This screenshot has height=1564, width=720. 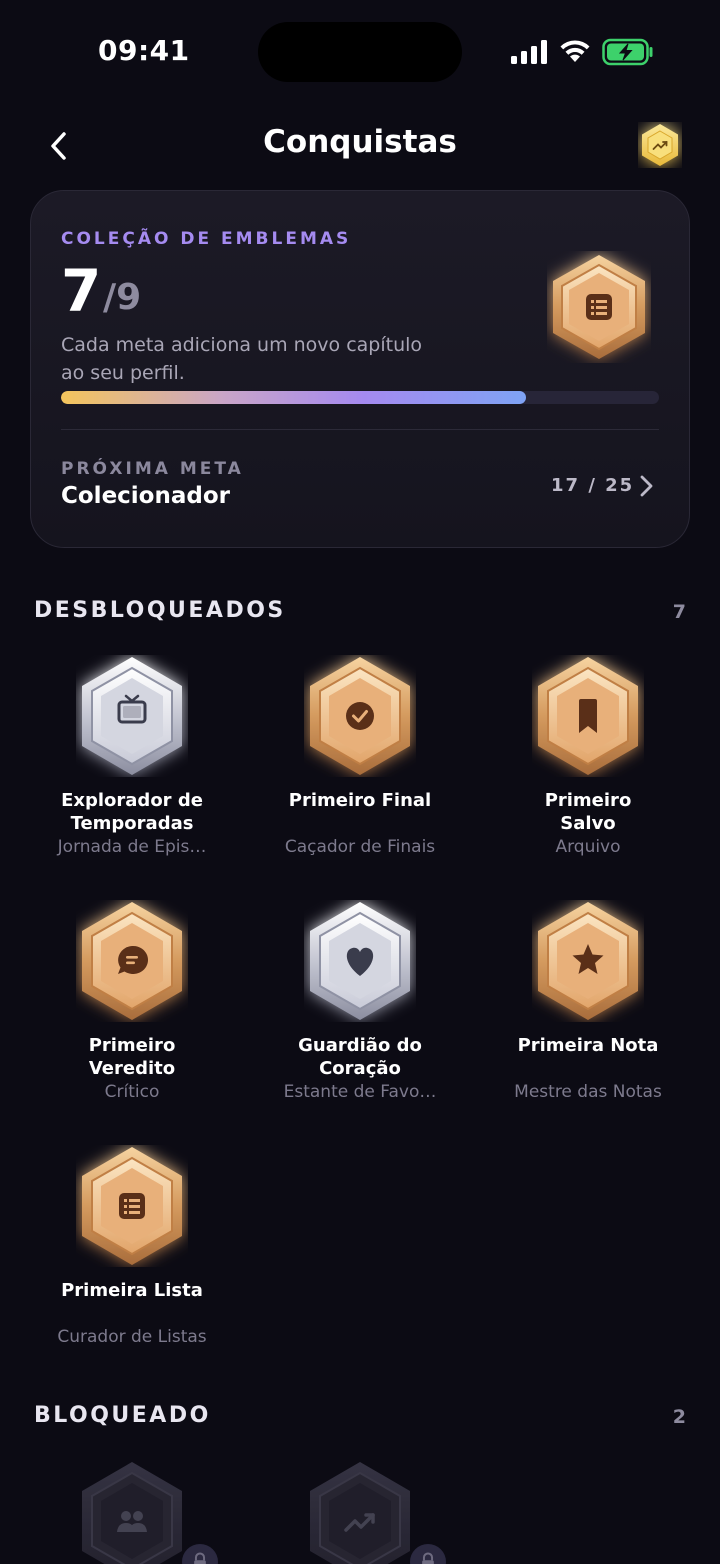 I want to click on battery-charging-icon, so click(x=627, y=52).